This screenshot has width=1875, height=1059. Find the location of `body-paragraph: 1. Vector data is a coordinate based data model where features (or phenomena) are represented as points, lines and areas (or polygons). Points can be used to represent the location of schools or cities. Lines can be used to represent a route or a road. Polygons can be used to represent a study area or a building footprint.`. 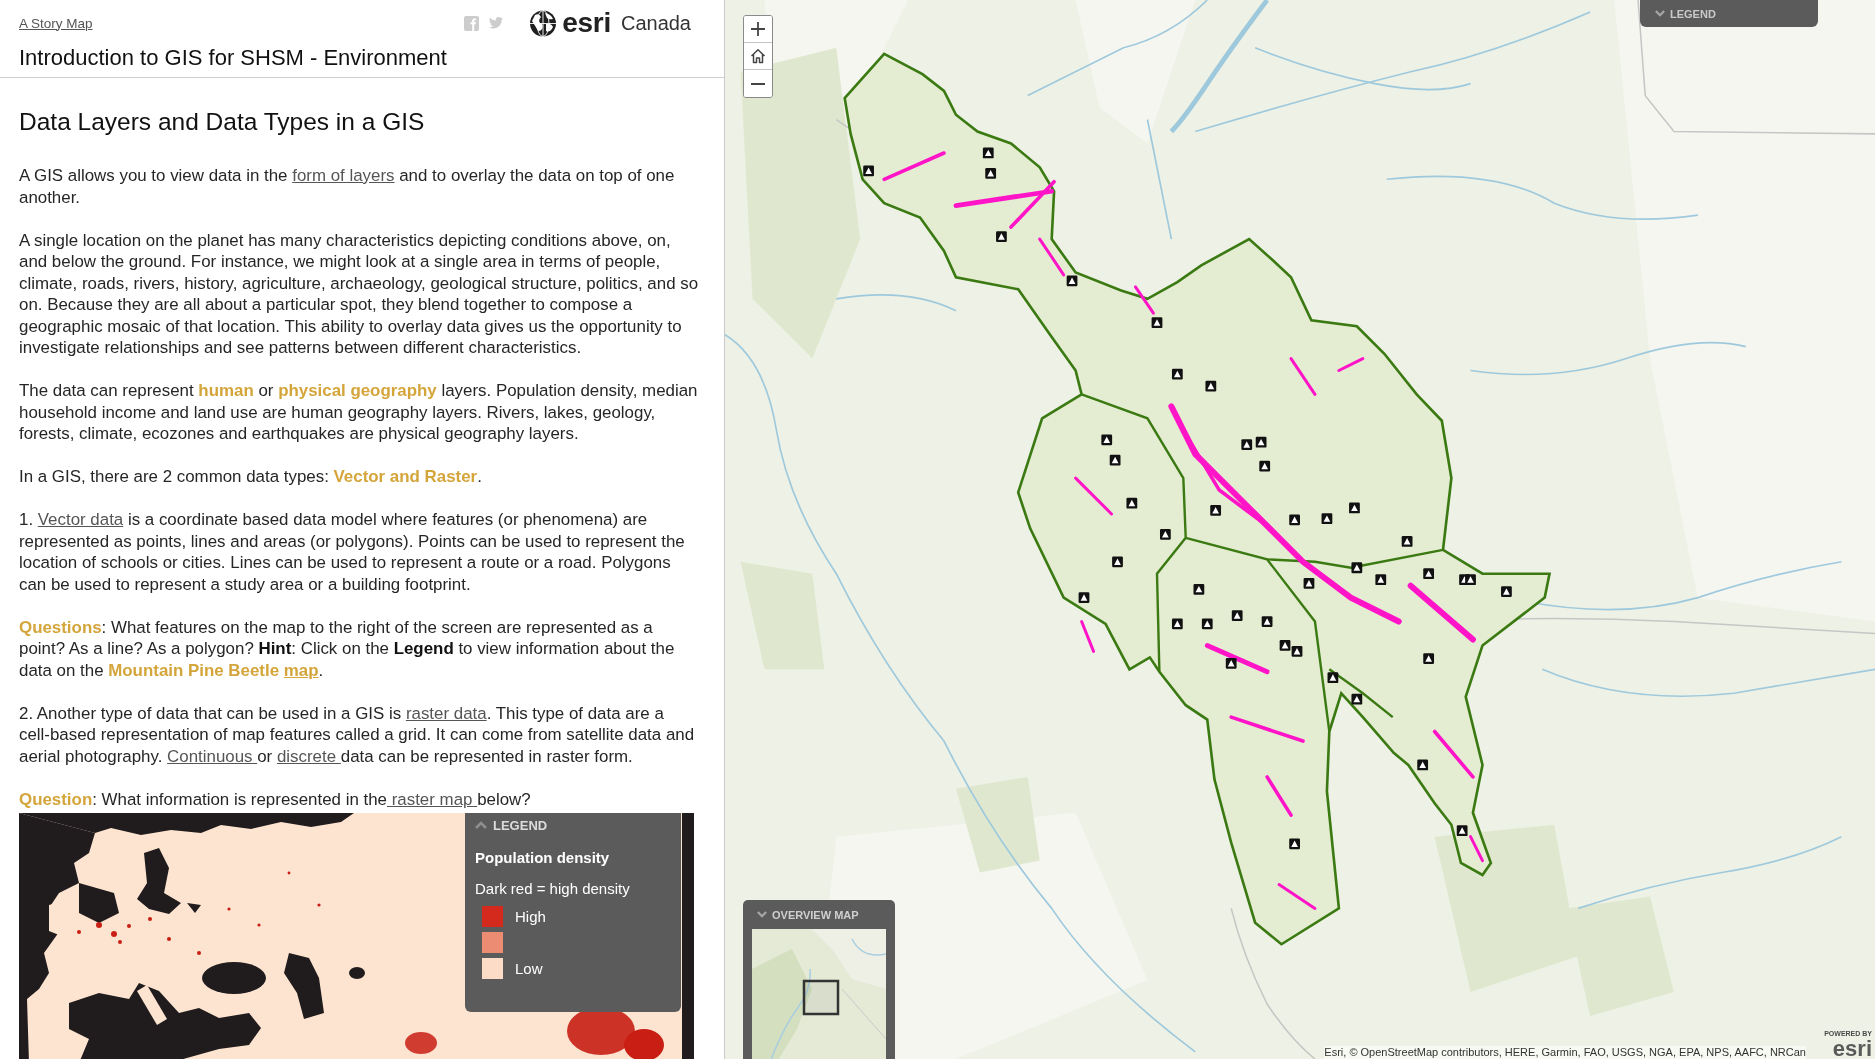

body-paragraph: 1. Vector data is a coordinate based data model where features (or phenomena) are represented as points, lines and areas (or polygons). Points can be used to represent the location of schools or cities. Lines can be used to represent a route or a road. Polygons can be used to represent a study area or a building footprint. is located at coordinates (352, 552).